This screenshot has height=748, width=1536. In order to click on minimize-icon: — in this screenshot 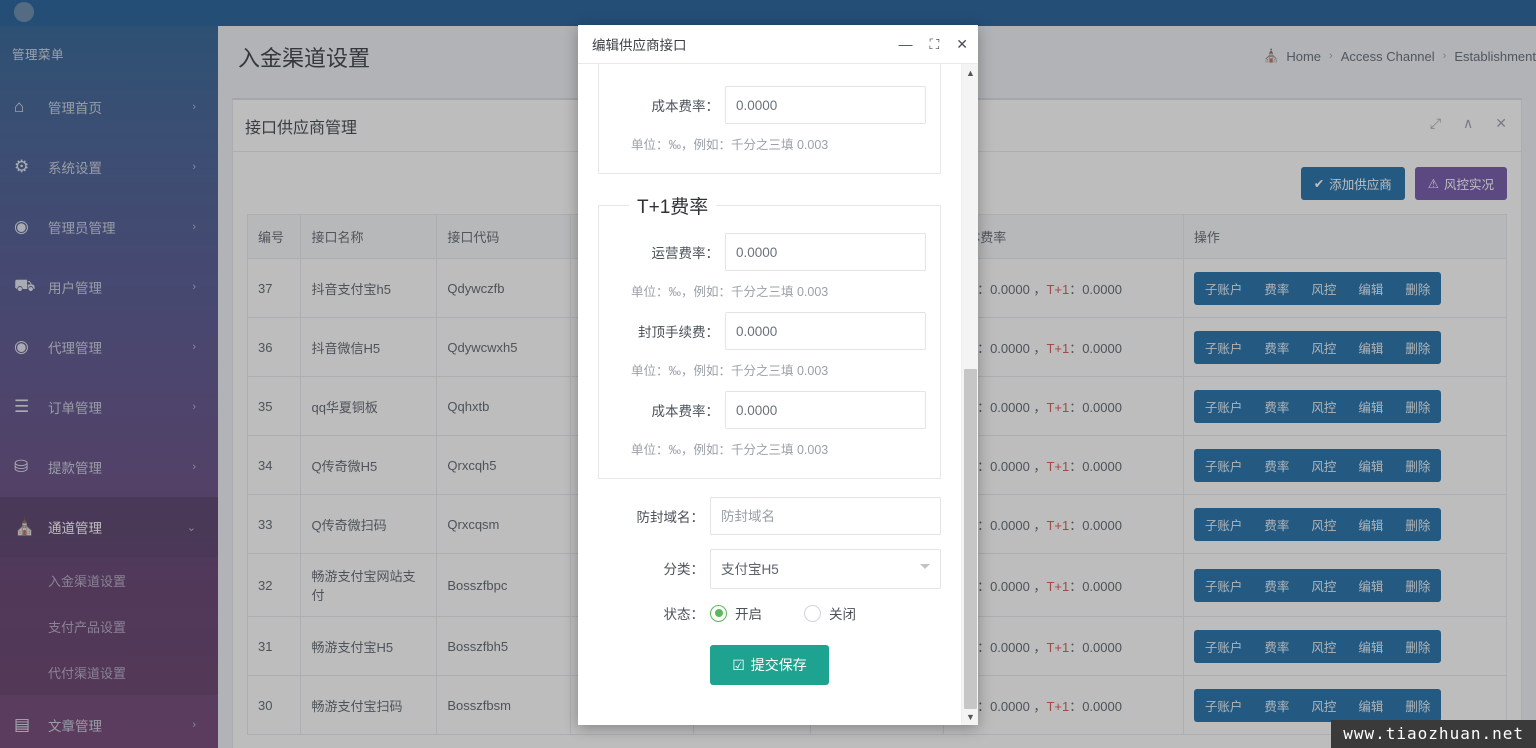, I will do `click(905, 44)`.